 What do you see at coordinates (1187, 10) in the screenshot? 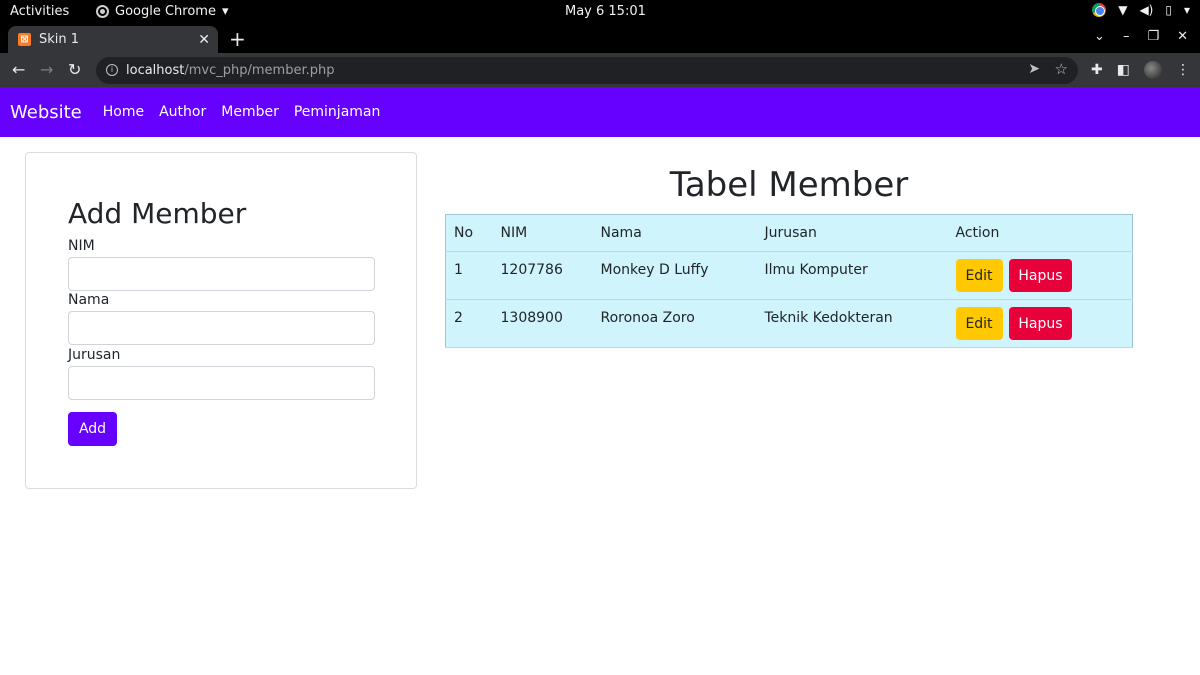
I see `chevron-down-icon: ▾` at bounding box center [1187, 10].